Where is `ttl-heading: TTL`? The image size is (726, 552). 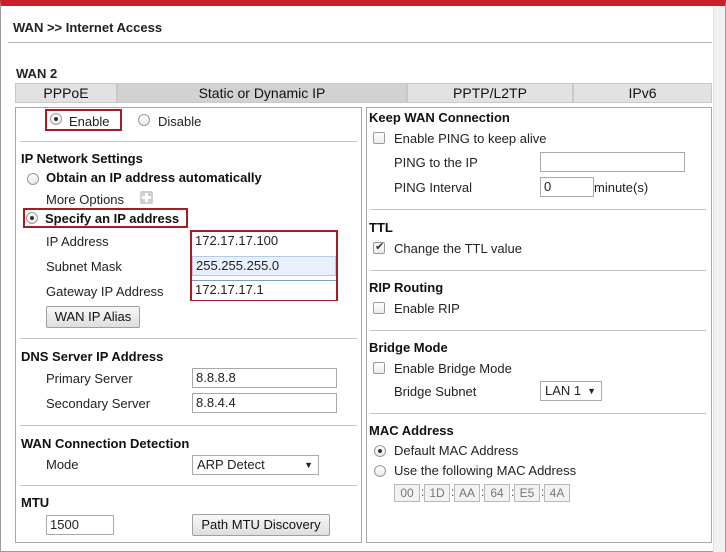
ttl-heading: TTL is located at coordinates (381, 227).